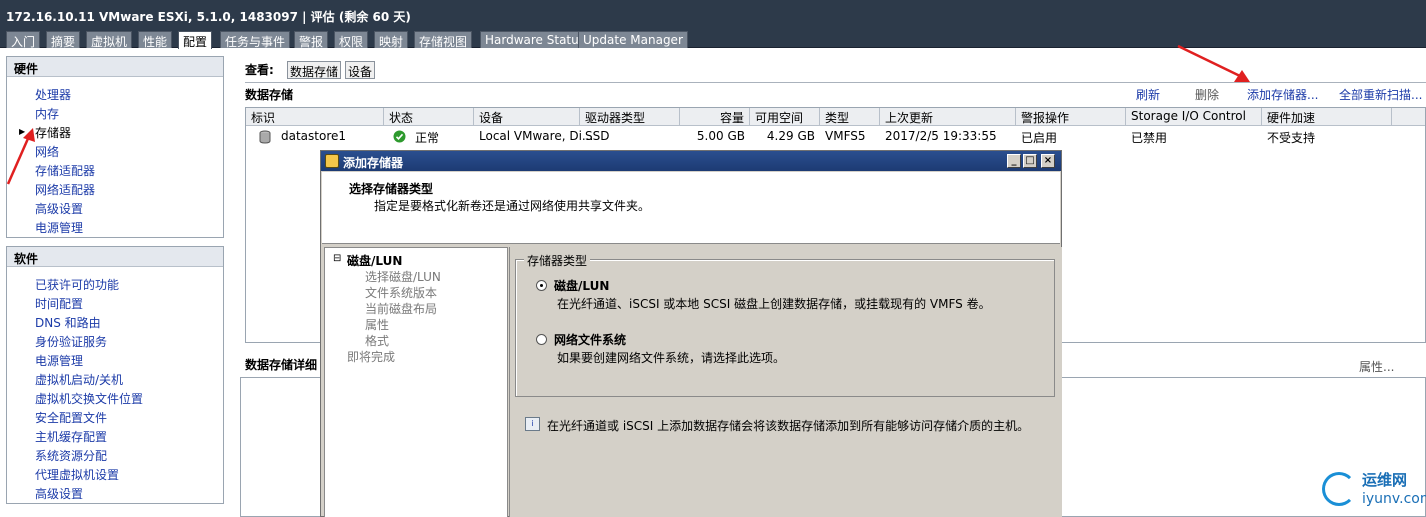 This screenshot has width=1426, height=517. Describe the element at coordinates (65, 170) in the screenshot. I see `hw-item-storage-adapters: 存储适配器` at that location.